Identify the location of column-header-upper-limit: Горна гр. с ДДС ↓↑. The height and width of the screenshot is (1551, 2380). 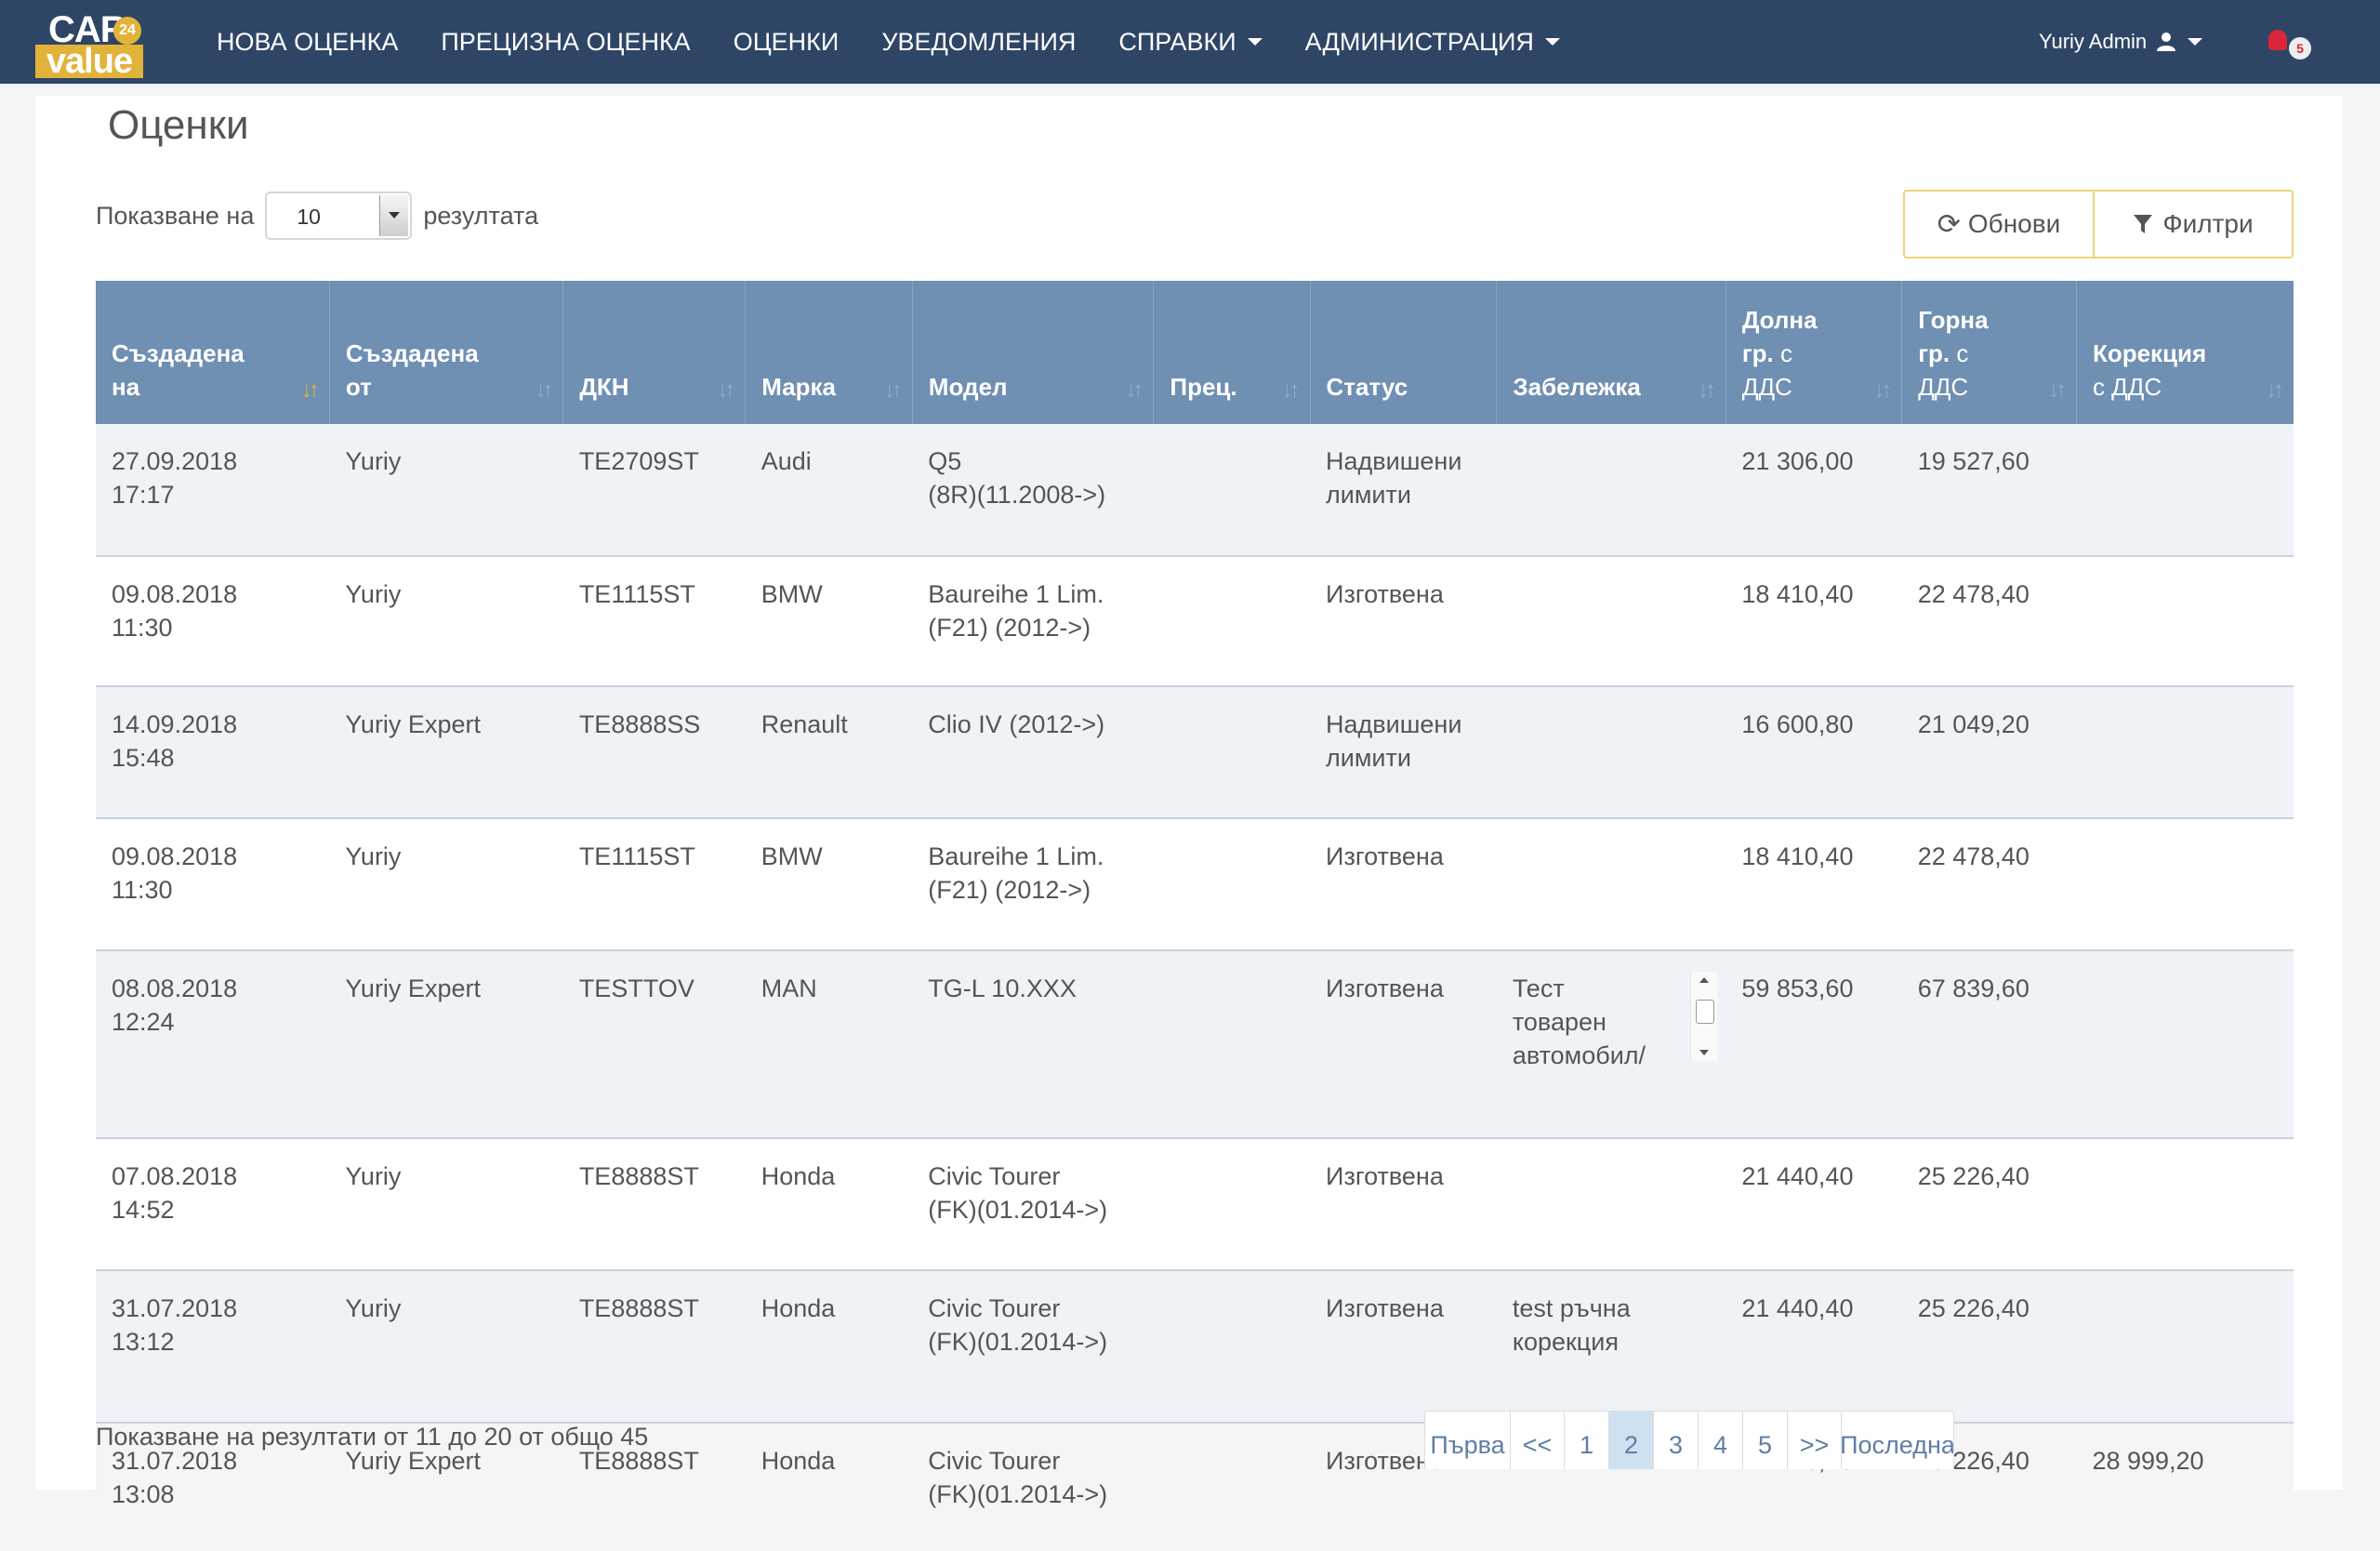
(1989, 352).